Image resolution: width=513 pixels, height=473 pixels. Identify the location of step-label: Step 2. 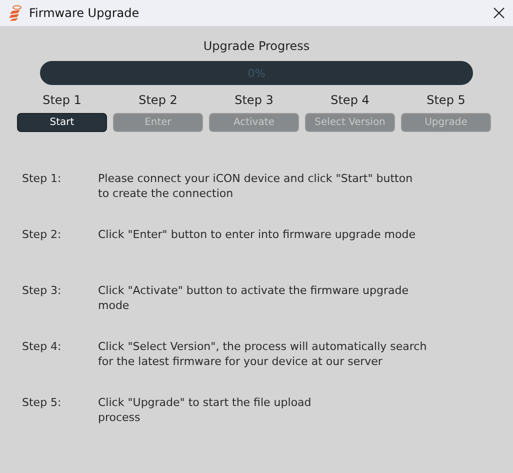
(158, 100).